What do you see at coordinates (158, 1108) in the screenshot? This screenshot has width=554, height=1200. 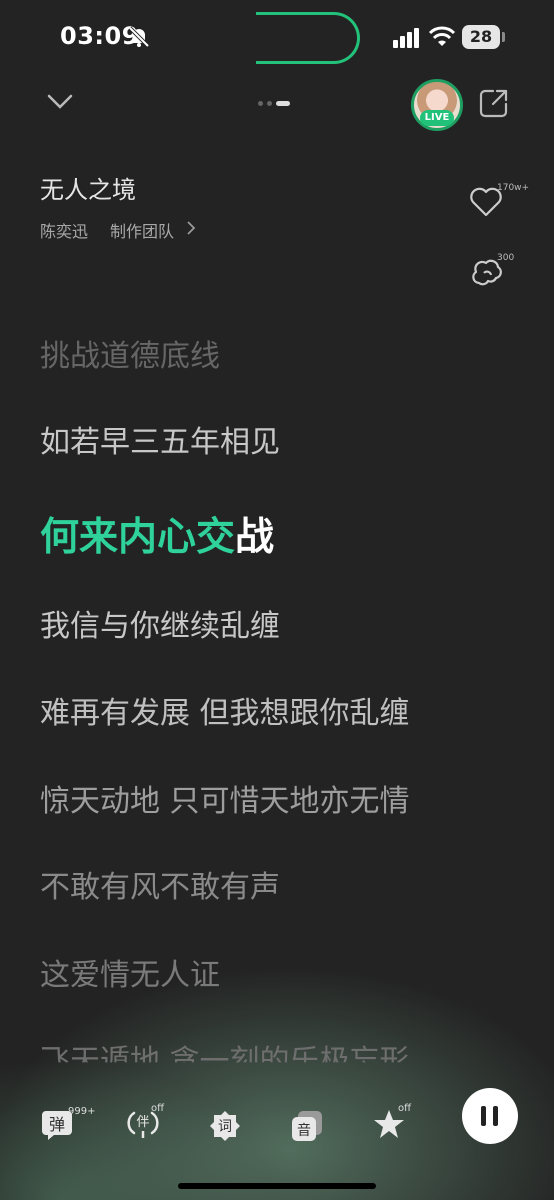 I see `accompany-state: off` at bounding box center [158, 1108].